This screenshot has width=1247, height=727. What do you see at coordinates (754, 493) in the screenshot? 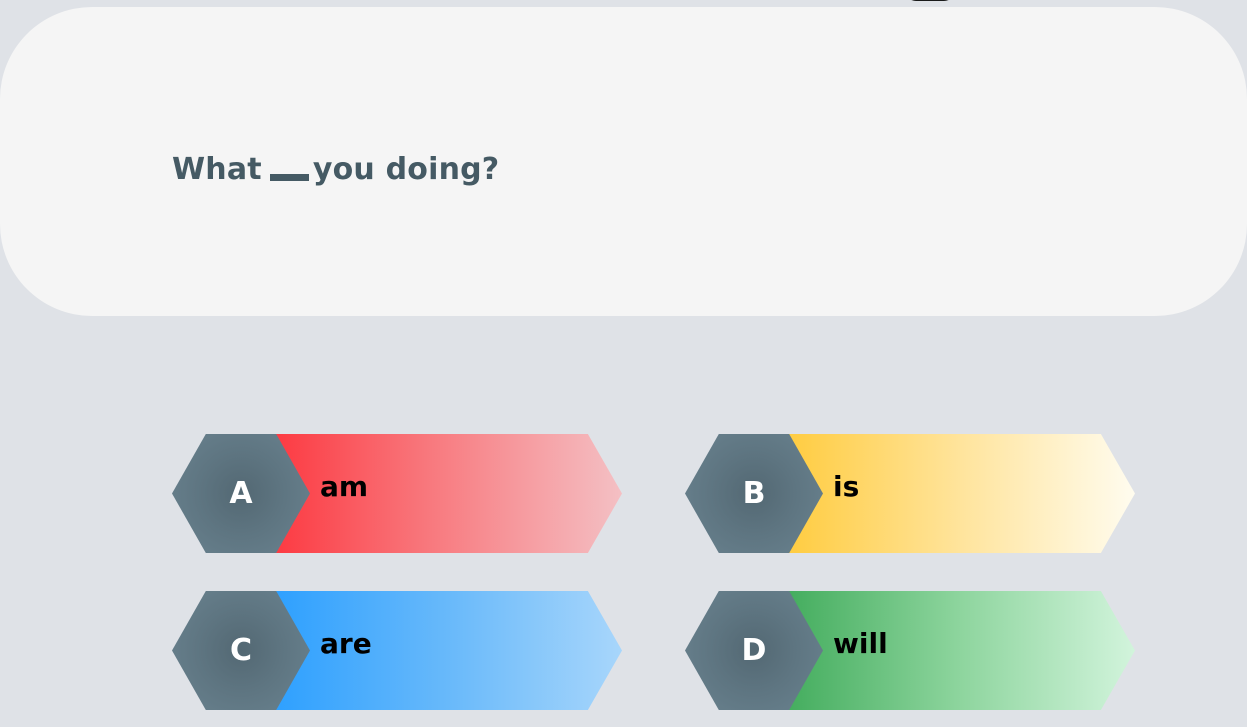
I see `answer-option-letter: B` at bounding box center [754, 493].